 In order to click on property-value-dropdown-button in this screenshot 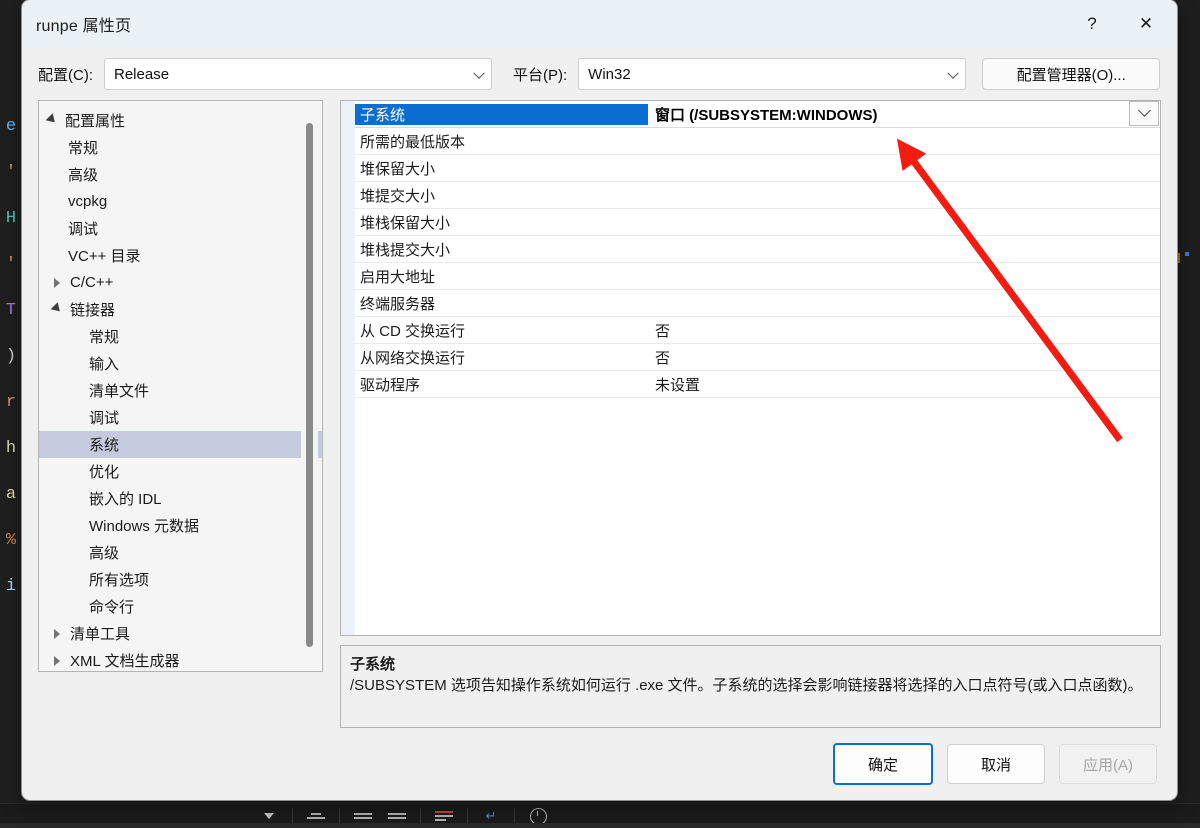, I will do `click(1144, 113)`.